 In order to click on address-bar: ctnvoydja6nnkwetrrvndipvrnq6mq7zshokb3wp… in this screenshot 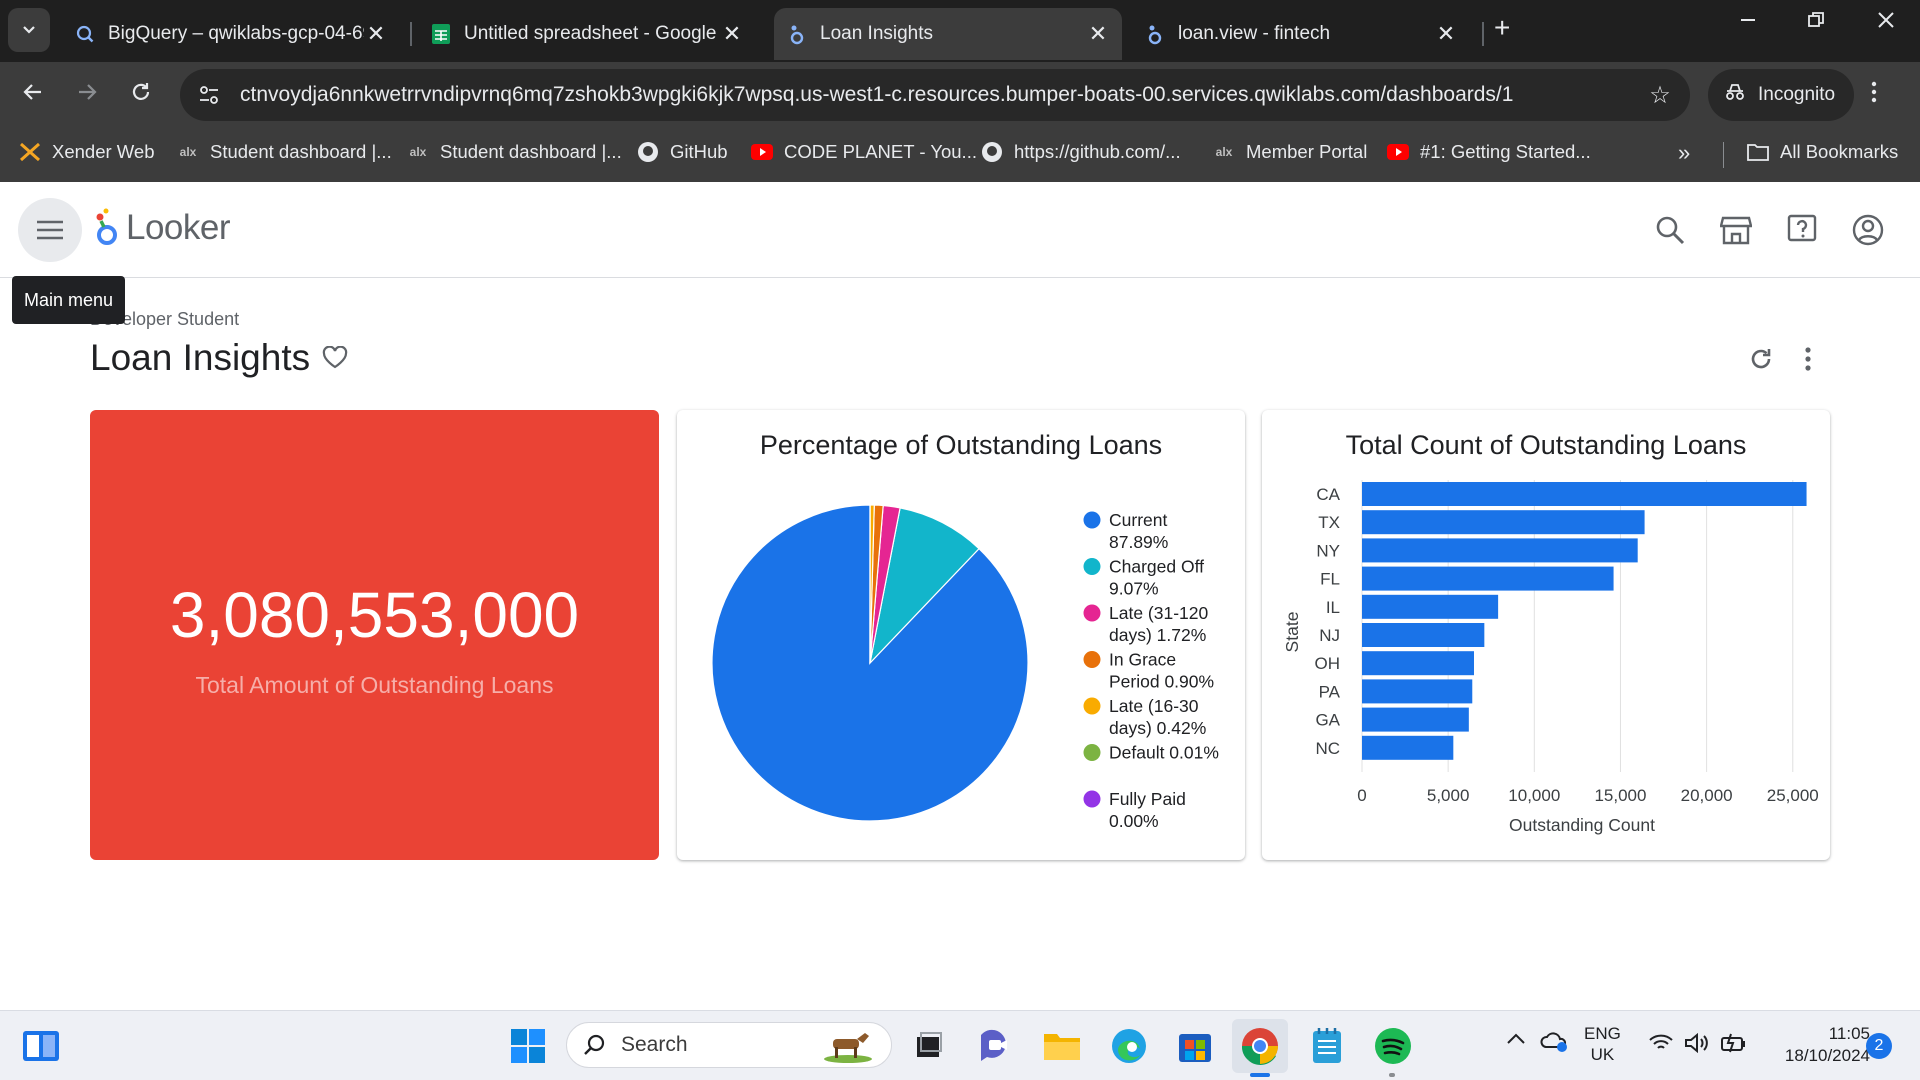, I will do `click(935, 95)`.